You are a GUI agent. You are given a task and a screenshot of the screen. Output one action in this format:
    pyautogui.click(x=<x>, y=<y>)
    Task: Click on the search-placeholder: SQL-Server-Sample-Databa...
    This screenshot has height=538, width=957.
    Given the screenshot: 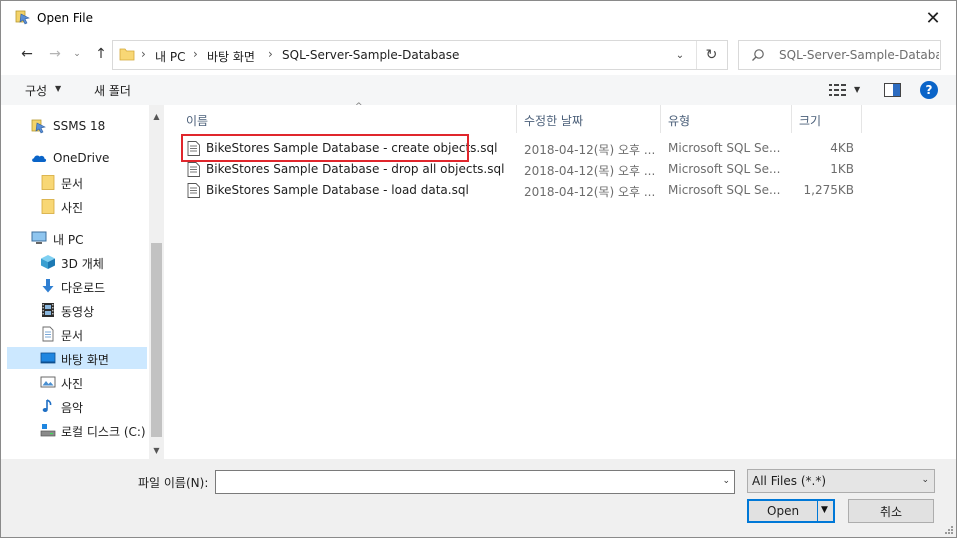 What is the action you would take?
    pyautogui.click(x=859, y=55)
    